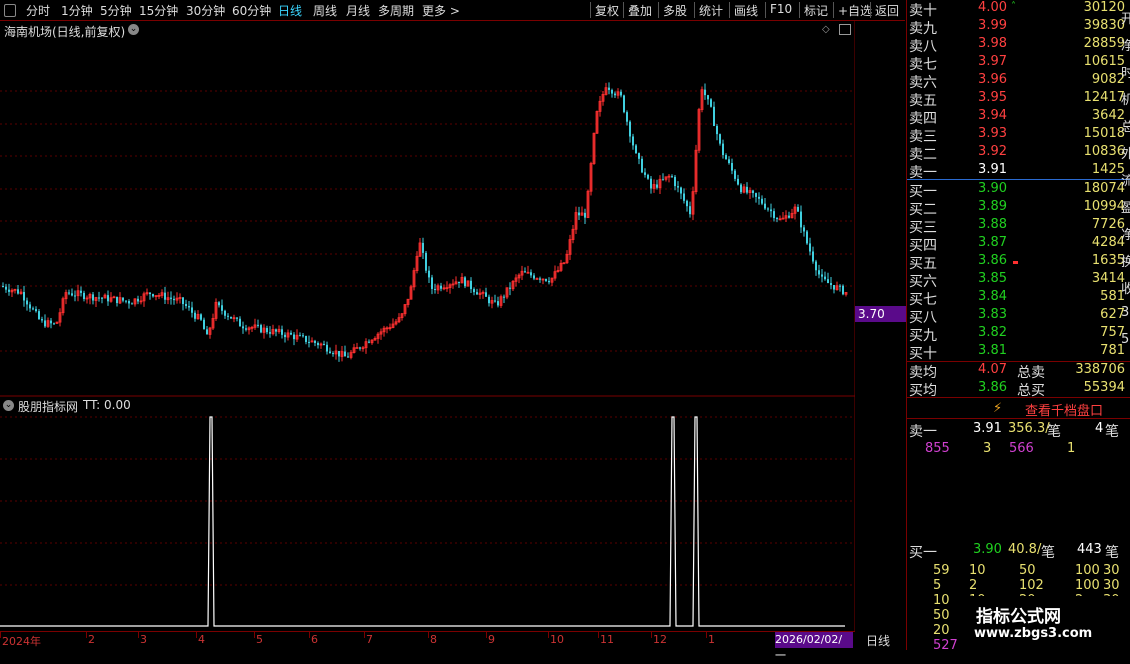 Image resolution: width=1130 pixels, height=664 pixels. I want to click on toolbar-item-5: 60分钟, so click(251, 10).